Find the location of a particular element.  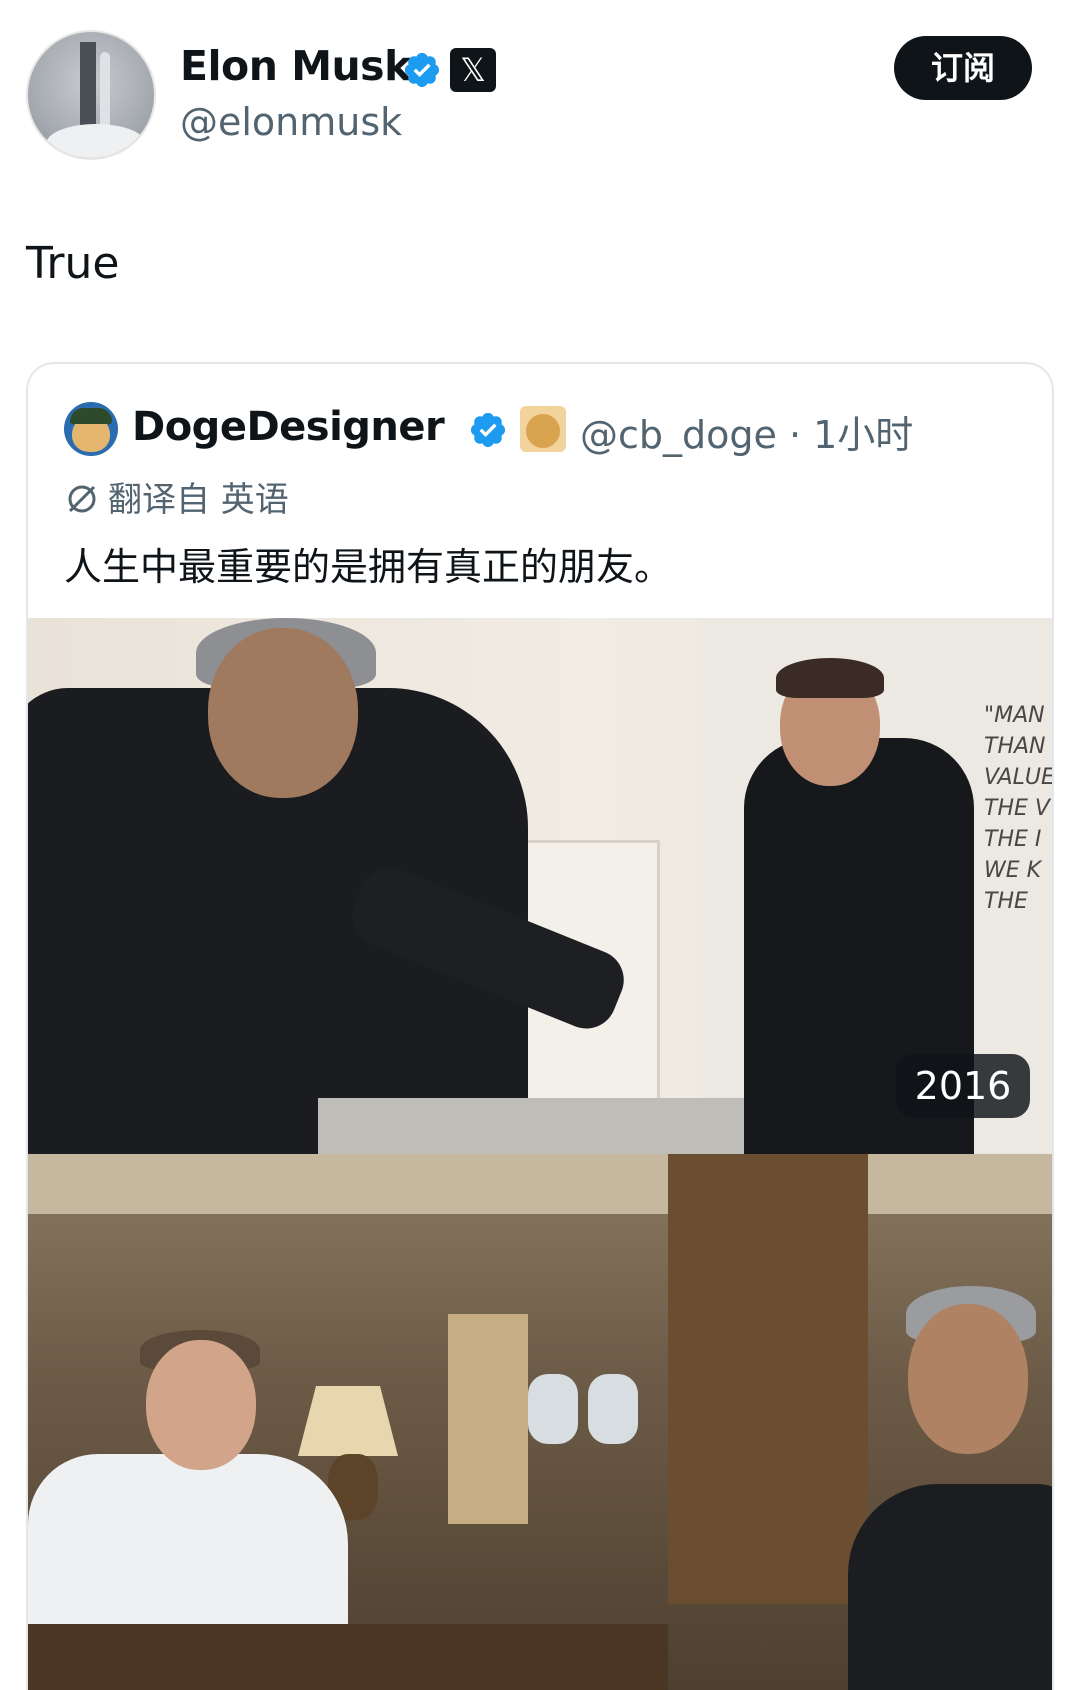

doge-badge-face is located at coordinates (543, 431).